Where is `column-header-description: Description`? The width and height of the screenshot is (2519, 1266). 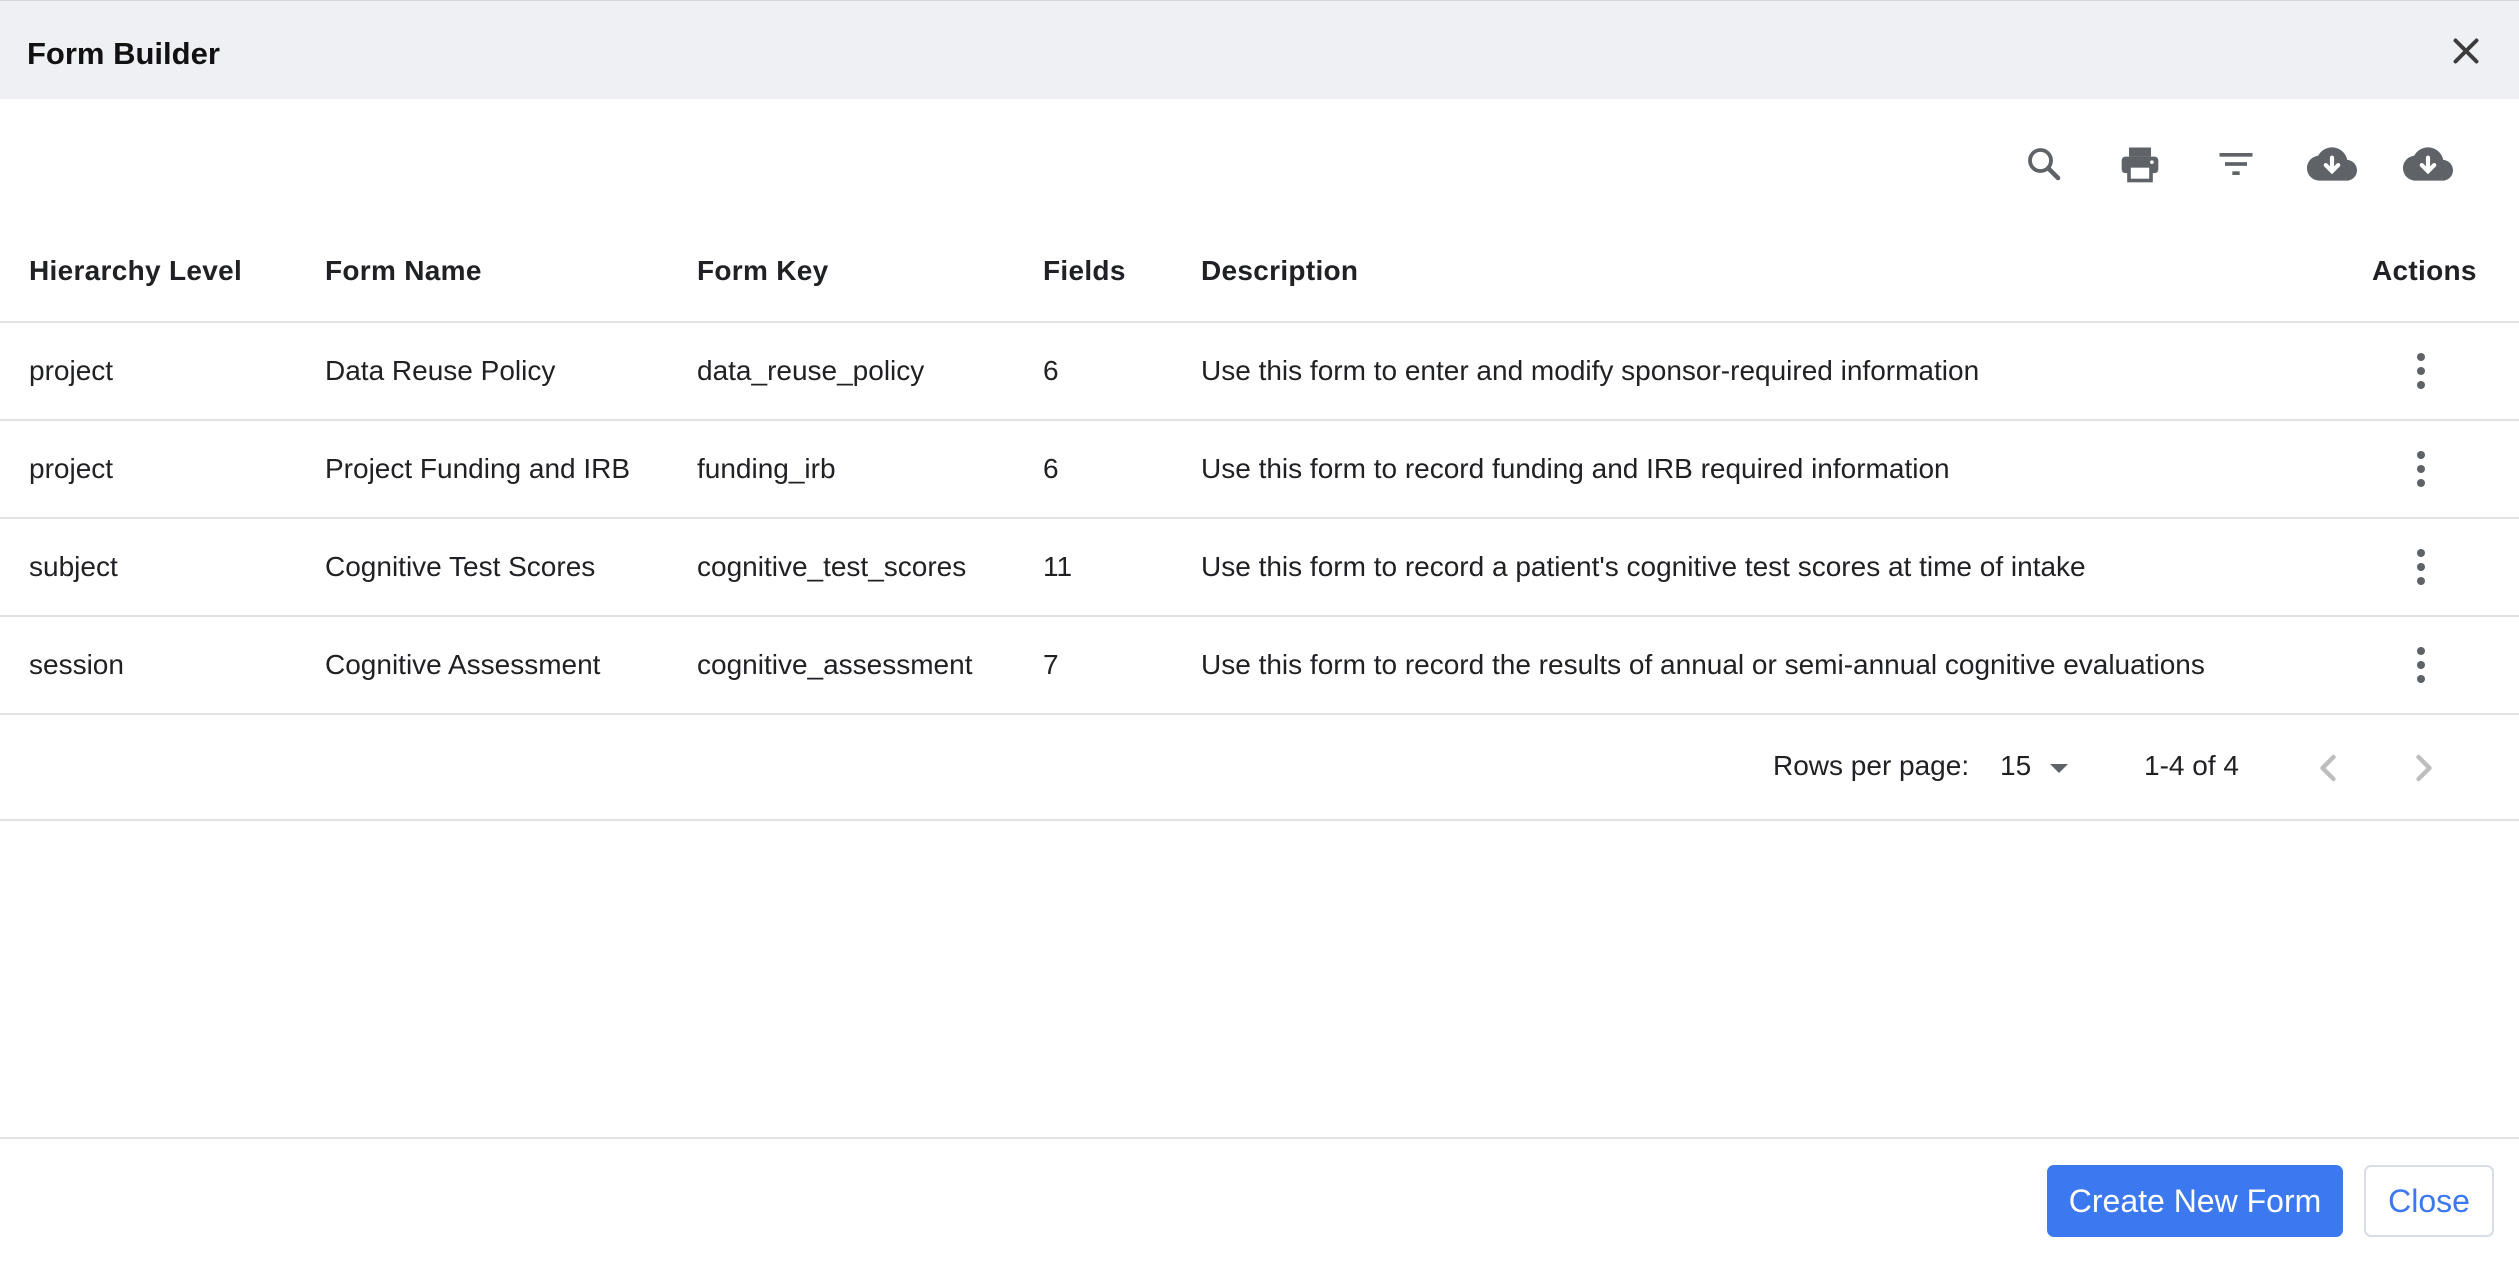 column-header-description: Description is located at coordinates (1279, 271).